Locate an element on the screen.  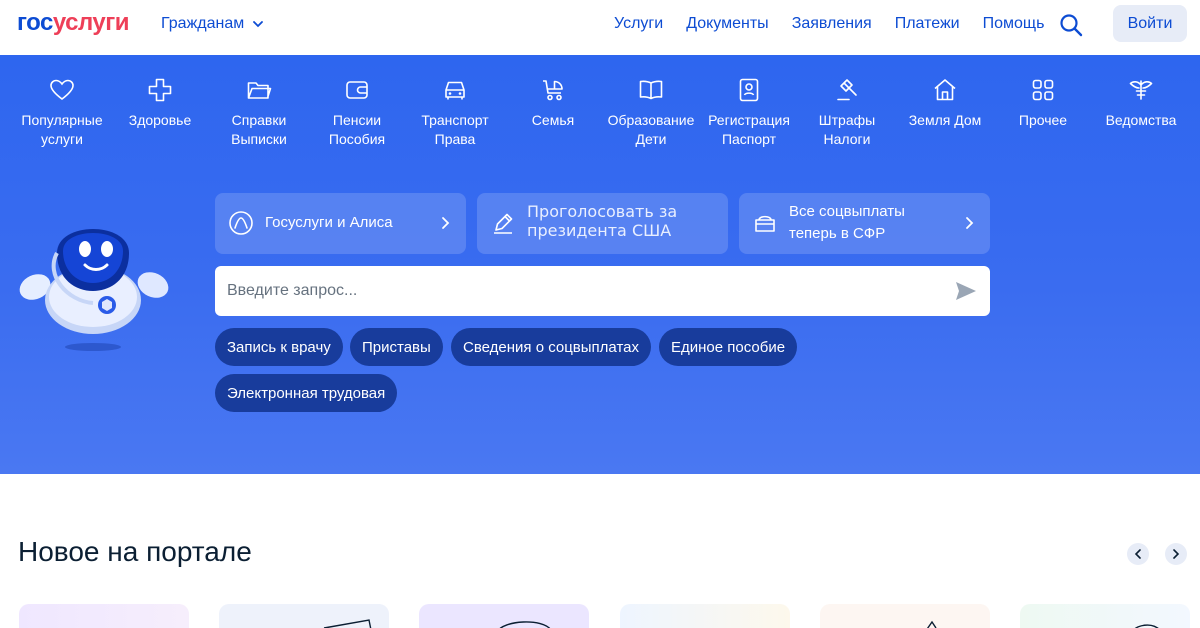
alice-card: Госуслуги и Алиса is located at coordinates (340, 223).